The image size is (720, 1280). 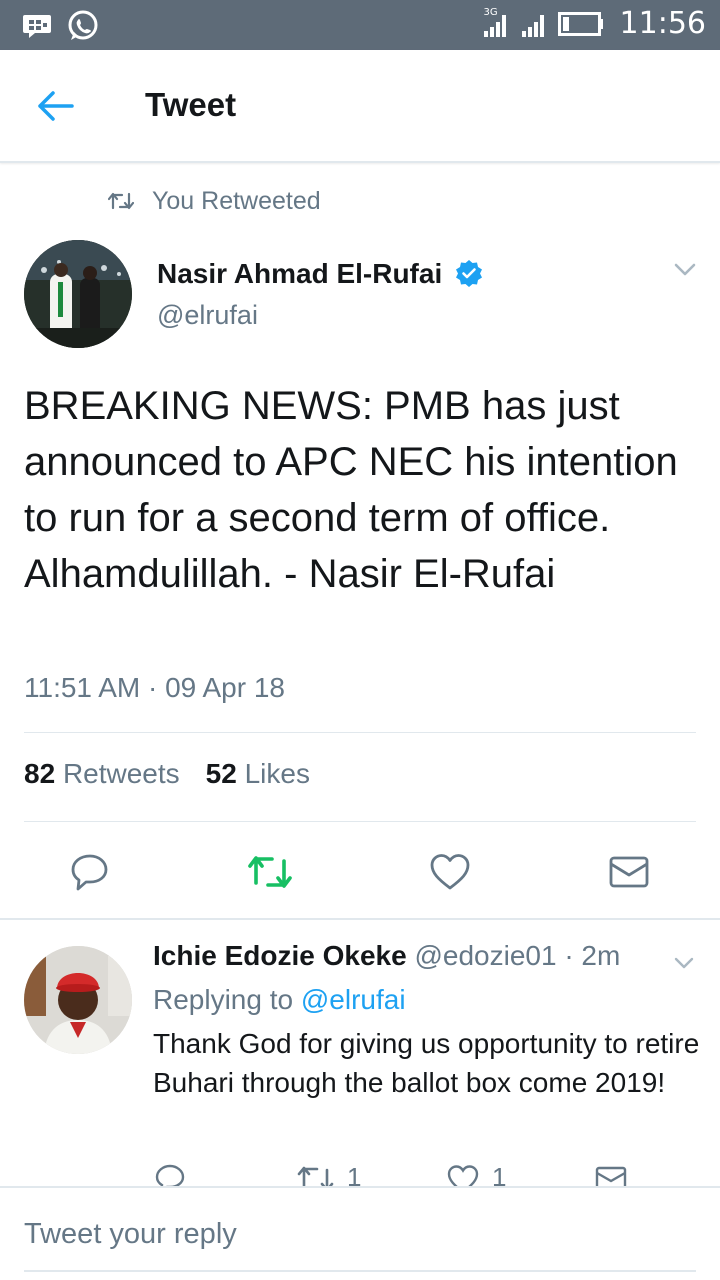 I want to click on battery-icon, so click(x=580, y=23).